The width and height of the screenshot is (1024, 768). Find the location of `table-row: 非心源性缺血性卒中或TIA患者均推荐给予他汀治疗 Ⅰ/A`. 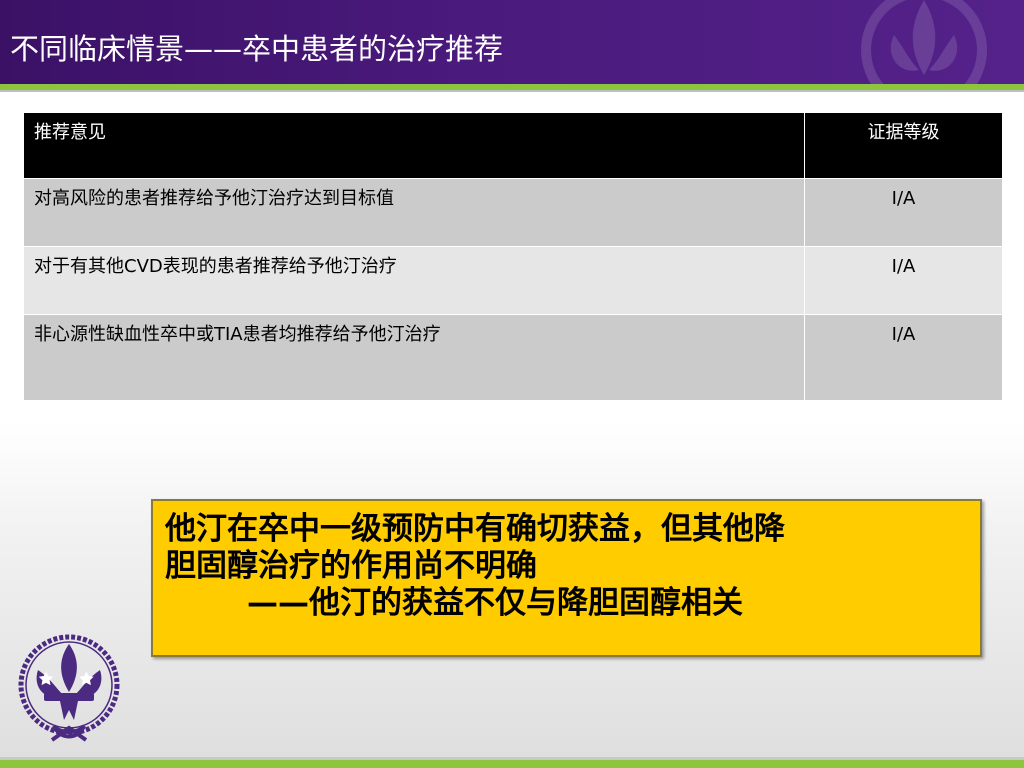

table-row: 非心源性缺血性卒中或TIA患者均推荐给予他汀治疗 Ⅰ/A is located at coordinates (513, 357).